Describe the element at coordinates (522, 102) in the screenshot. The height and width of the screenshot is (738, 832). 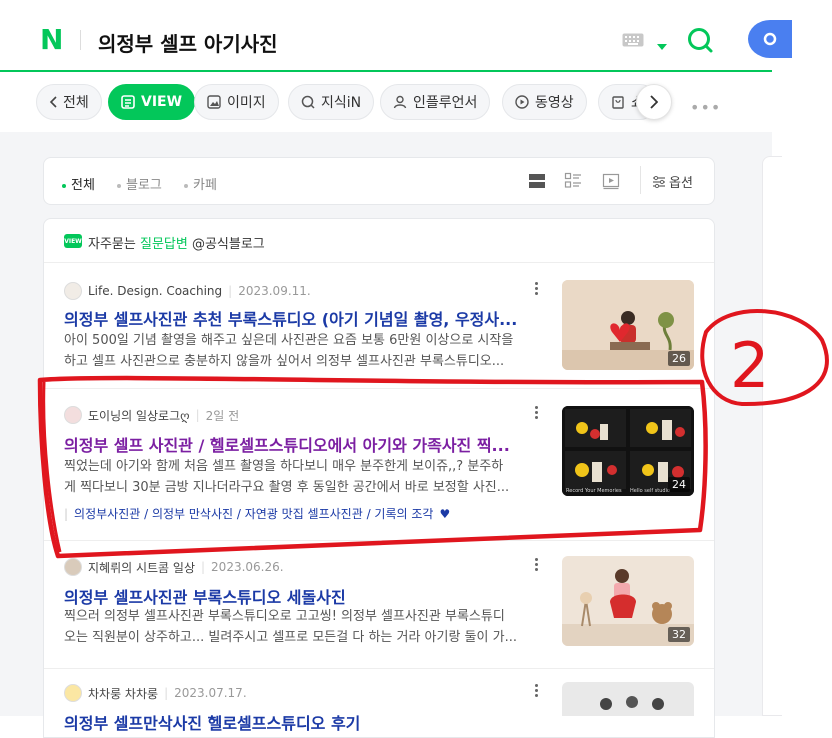
I see `play-icon` at that location.